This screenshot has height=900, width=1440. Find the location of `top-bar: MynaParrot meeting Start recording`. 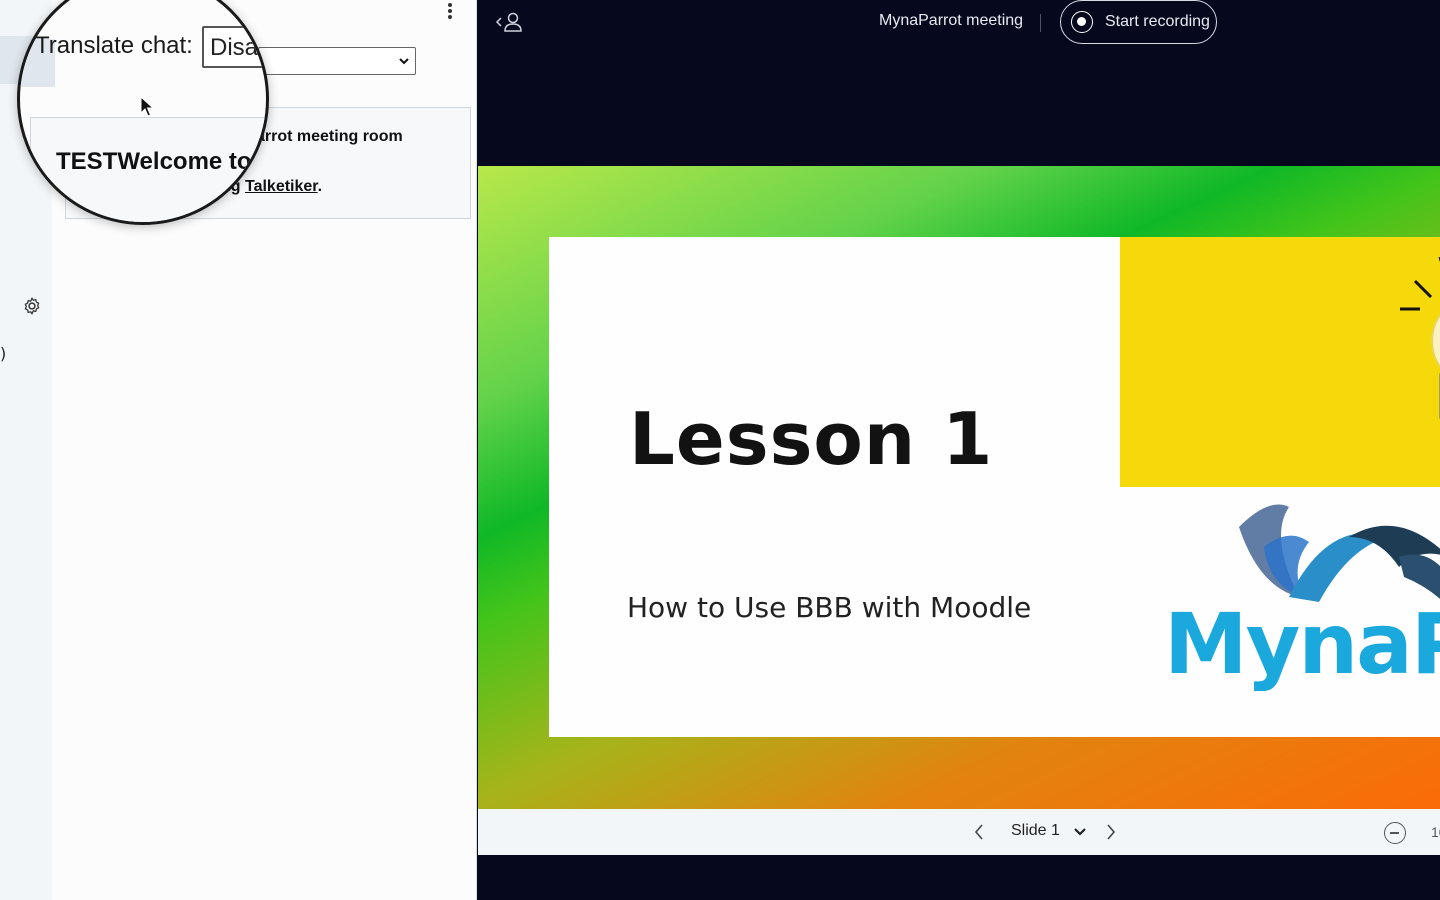

top-bar: MynaParrot meeting Start recording is located at coordinates (958, 23).